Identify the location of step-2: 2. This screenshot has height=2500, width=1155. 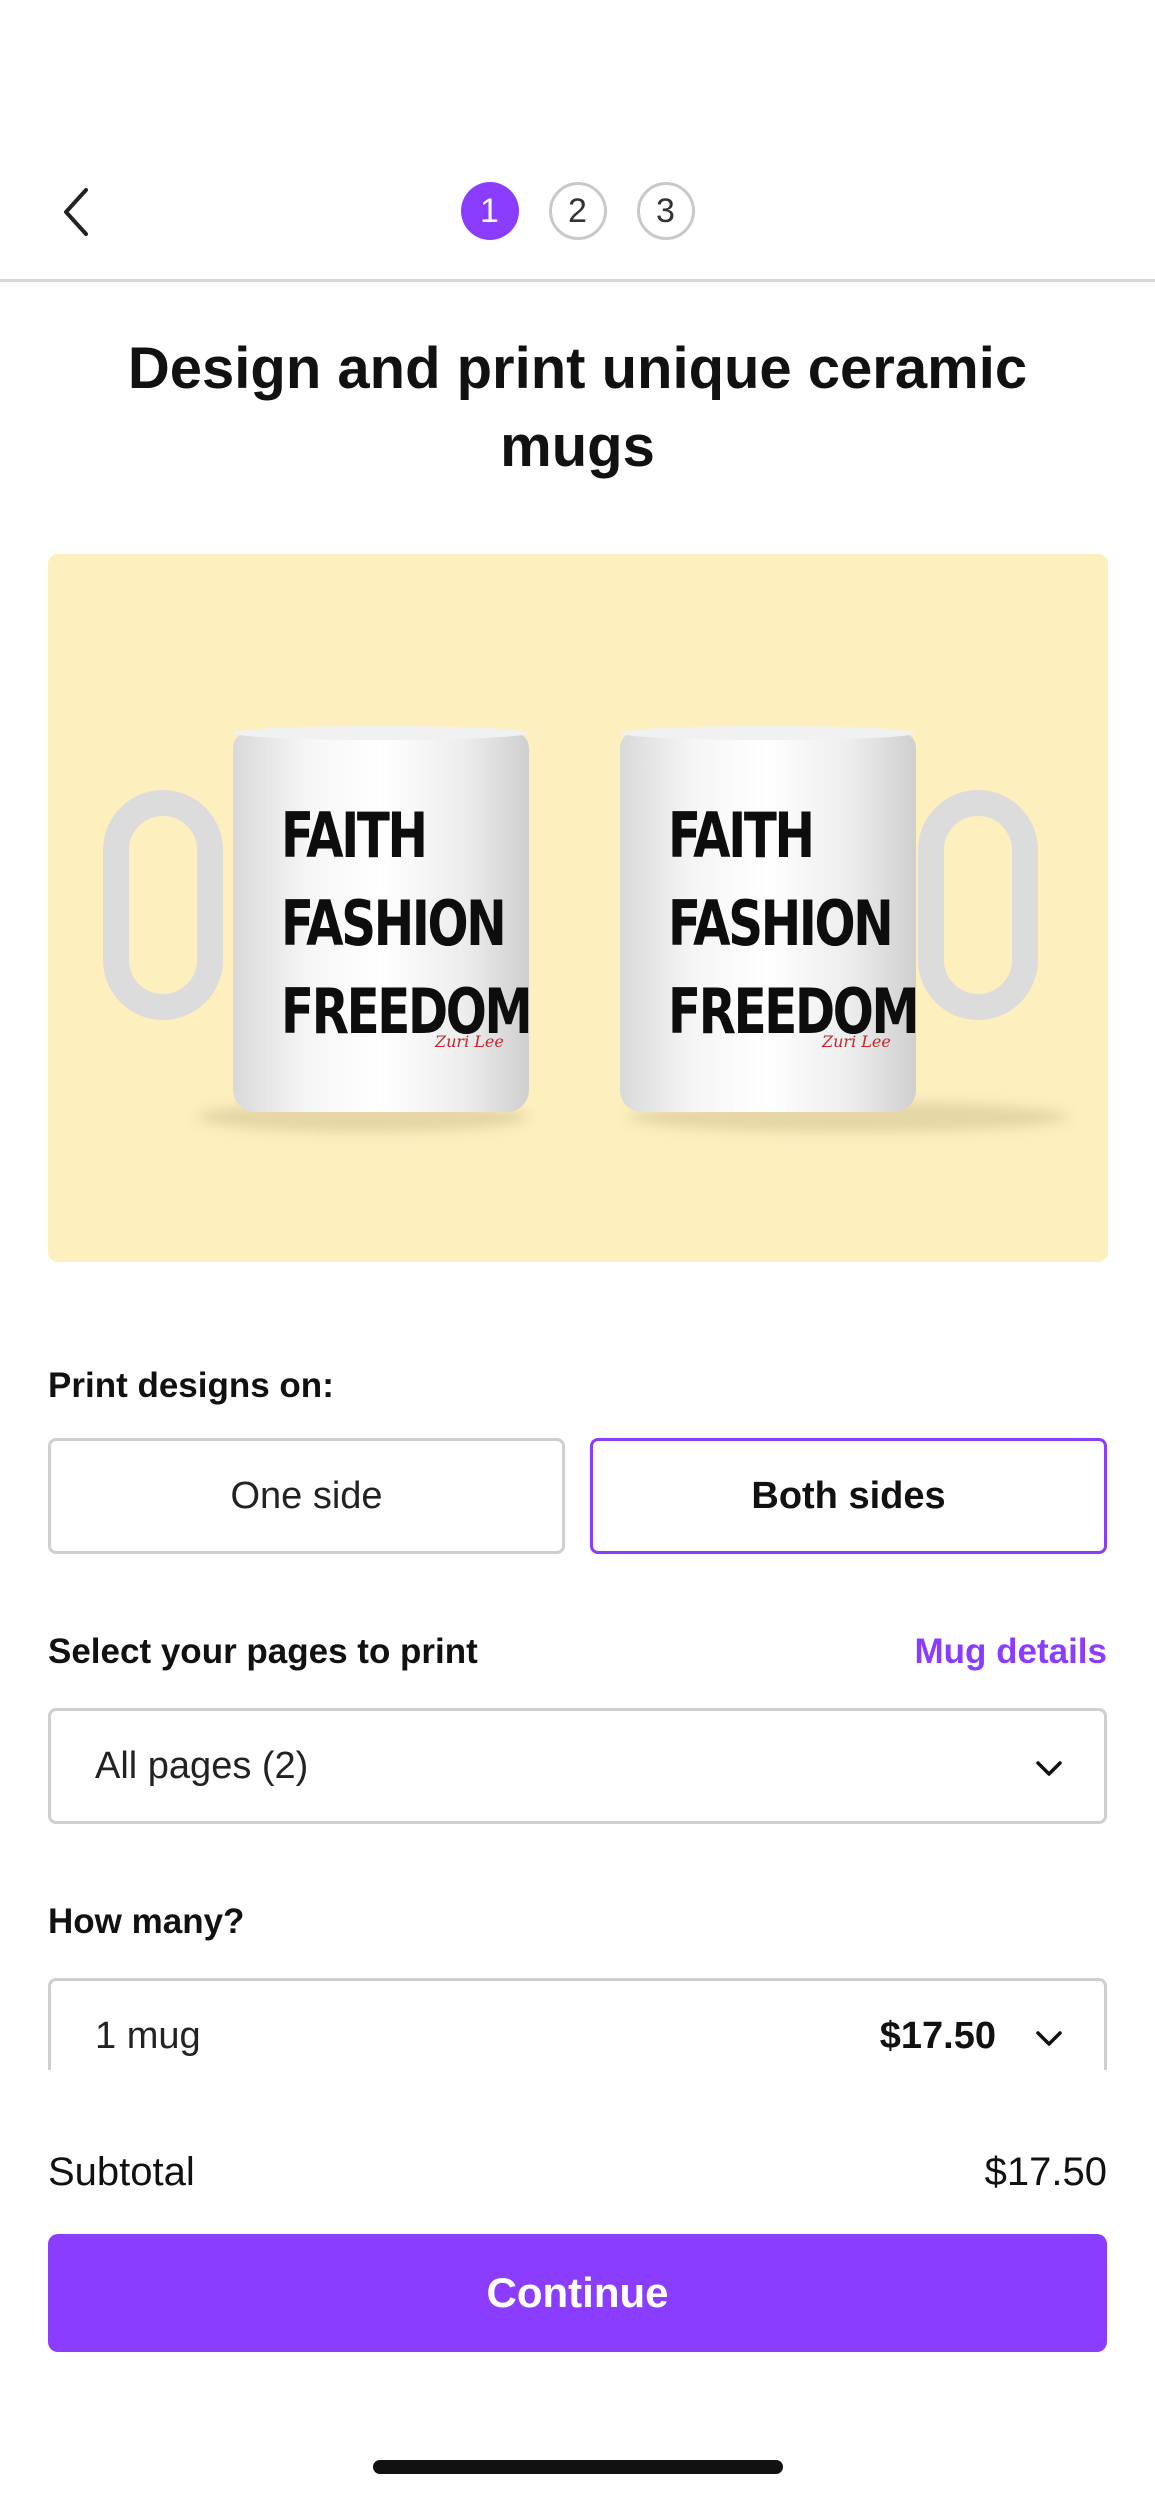
(577, 211).